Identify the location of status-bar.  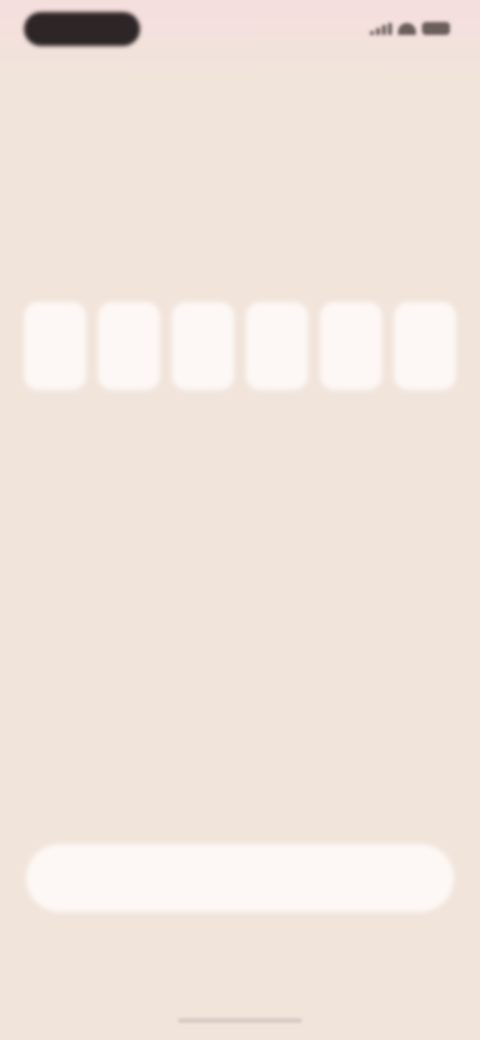
(240, 32).